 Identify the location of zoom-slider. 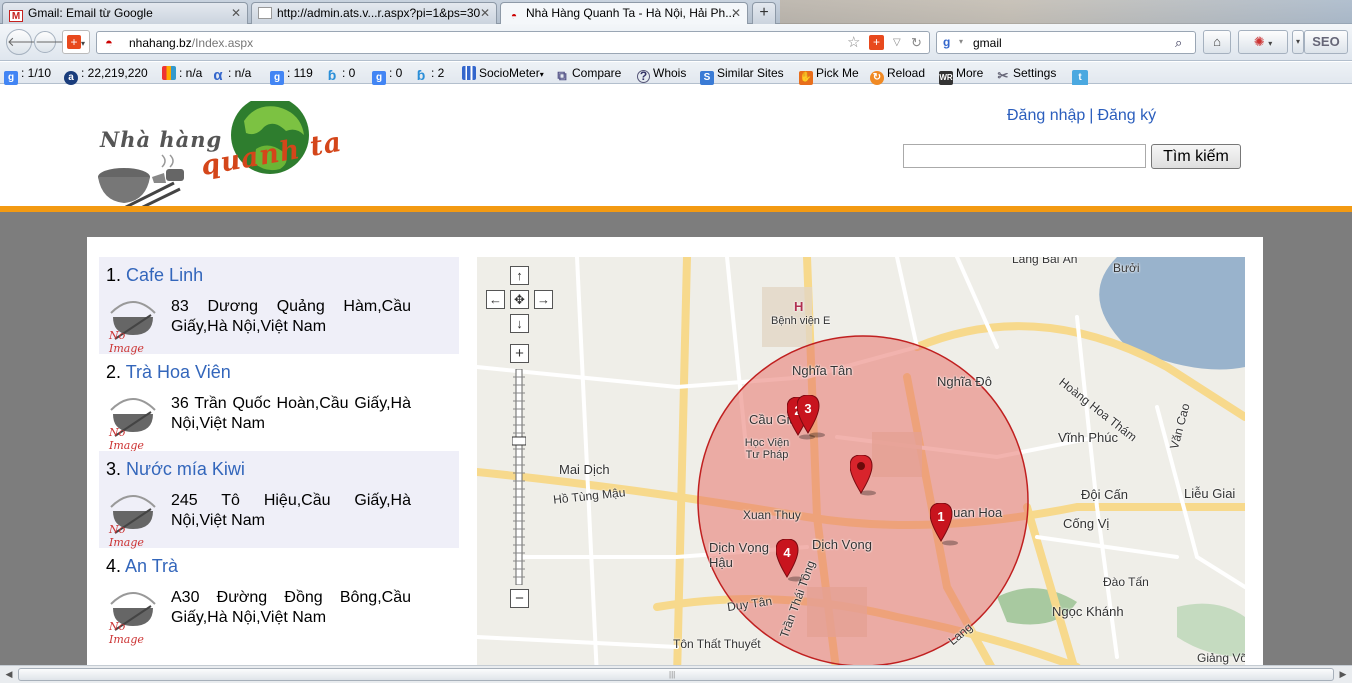
(519, 477).